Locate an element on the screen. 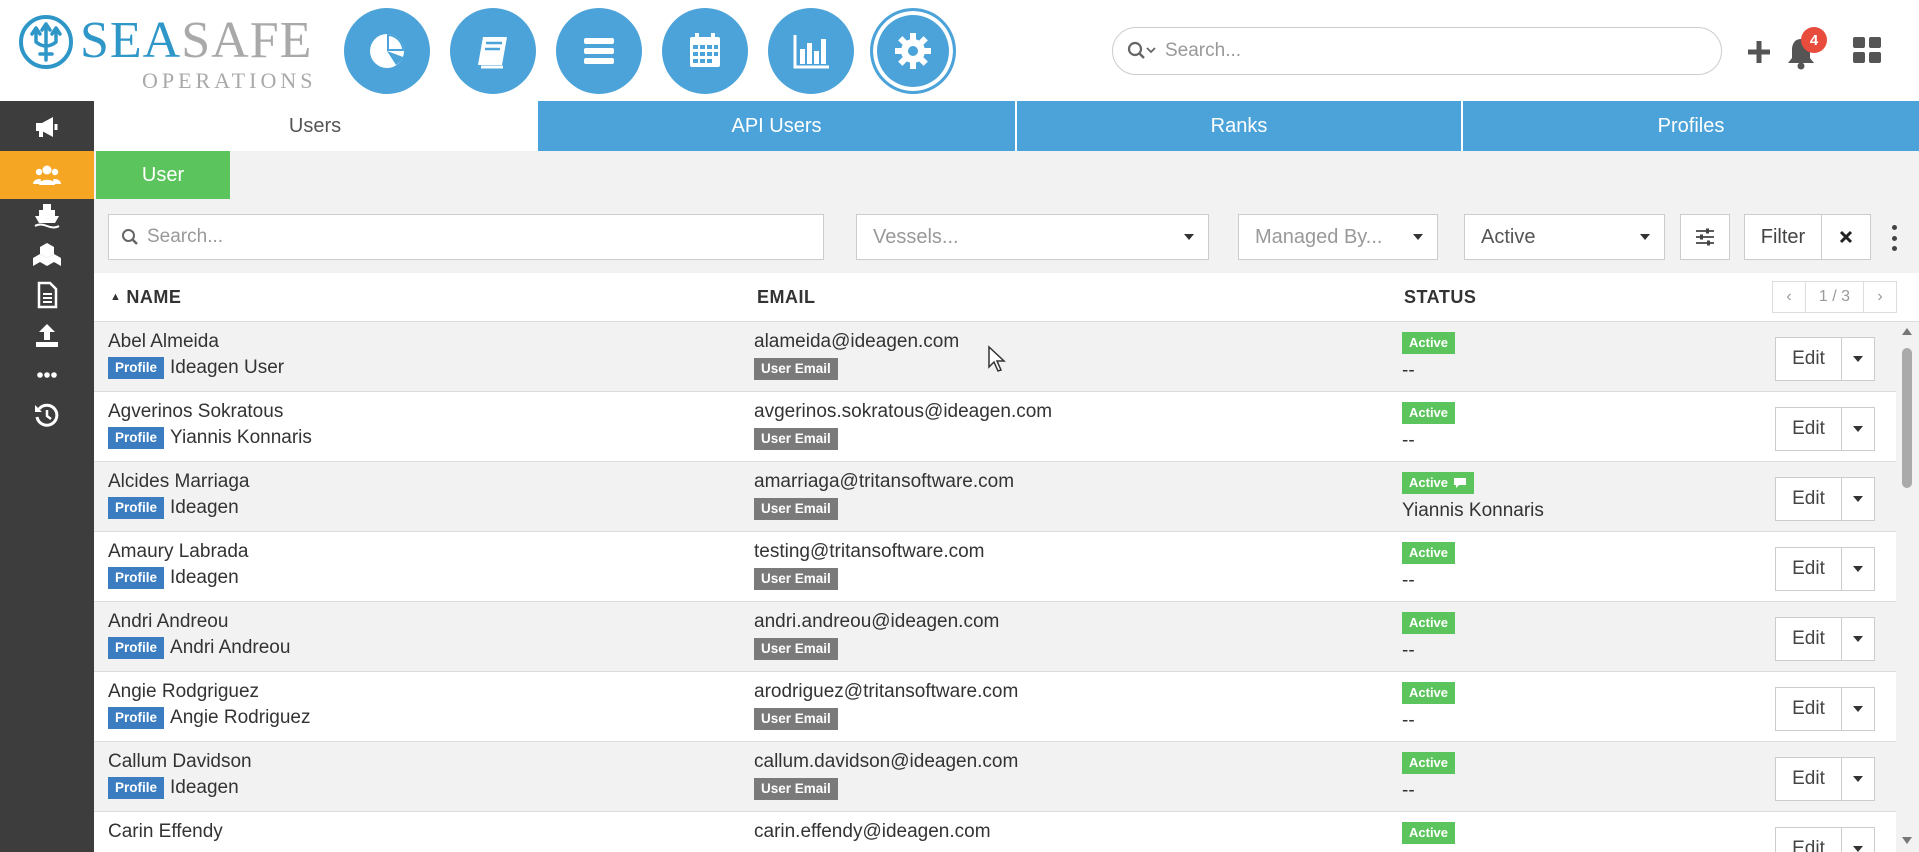  nav-book-button is located at coordinates (493, 51).